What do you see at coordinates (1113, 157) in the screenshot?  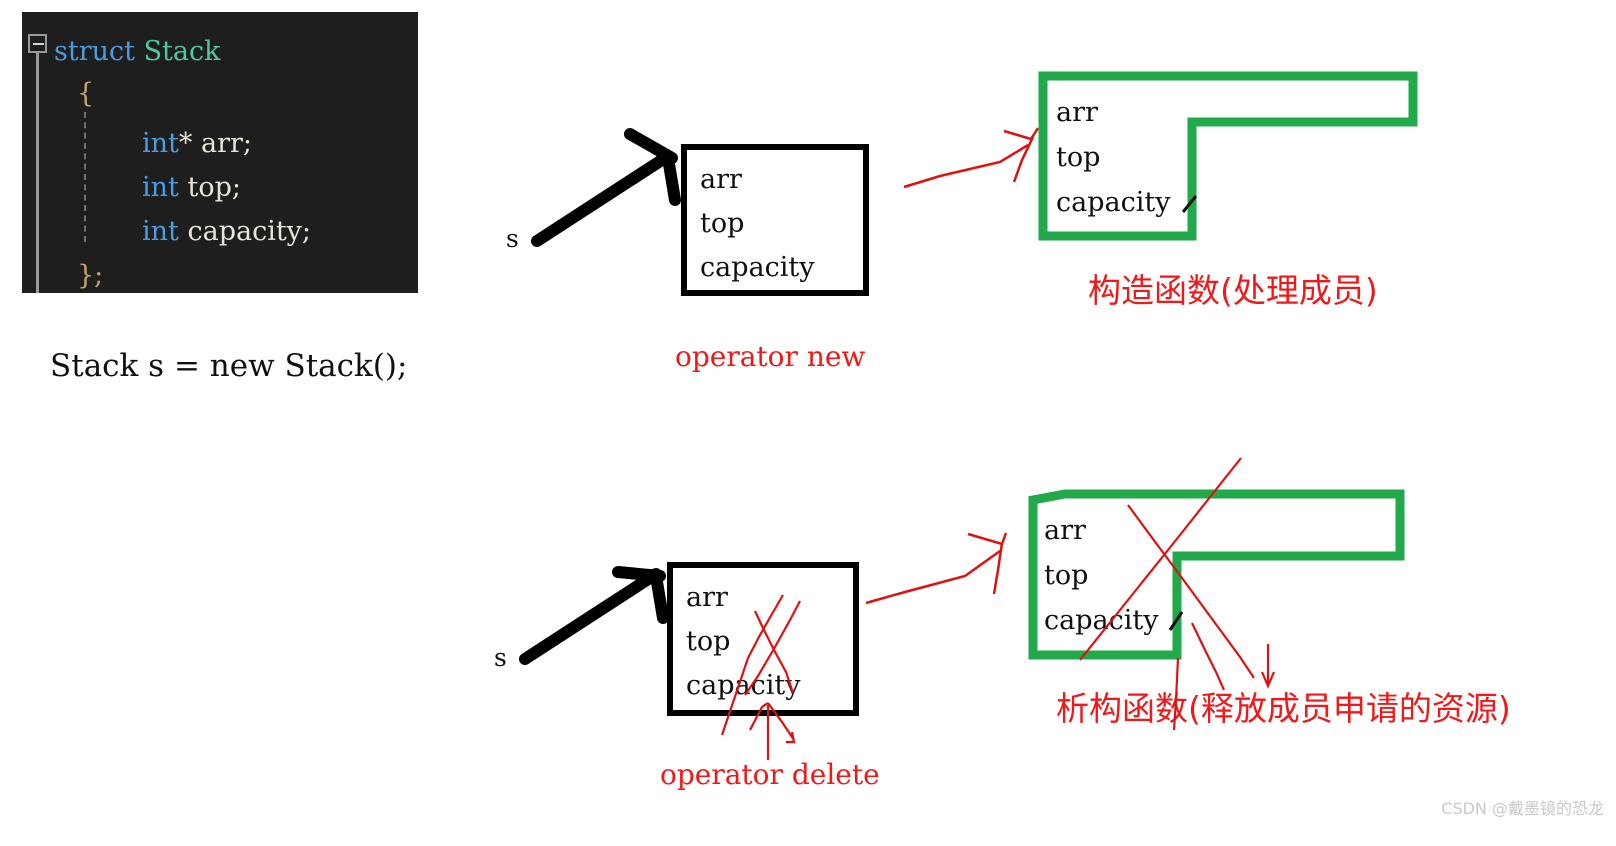 I see `top-heap-object-members: arr top capacity` at bounding box center [1113, 157].